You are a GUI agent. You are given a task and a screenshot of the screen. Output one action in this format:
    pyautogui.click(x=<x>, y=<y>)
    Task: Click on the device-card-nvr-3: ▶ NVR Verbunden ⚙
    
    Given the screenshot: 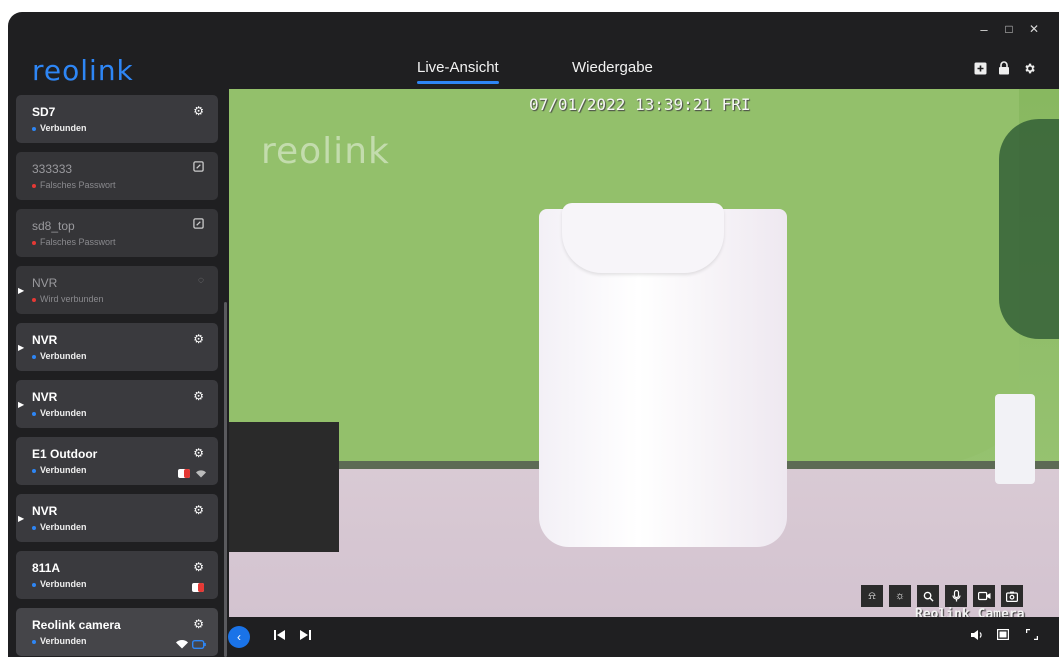 What is the action you would take?
    pyautogui.click(x=117, y=518)
    